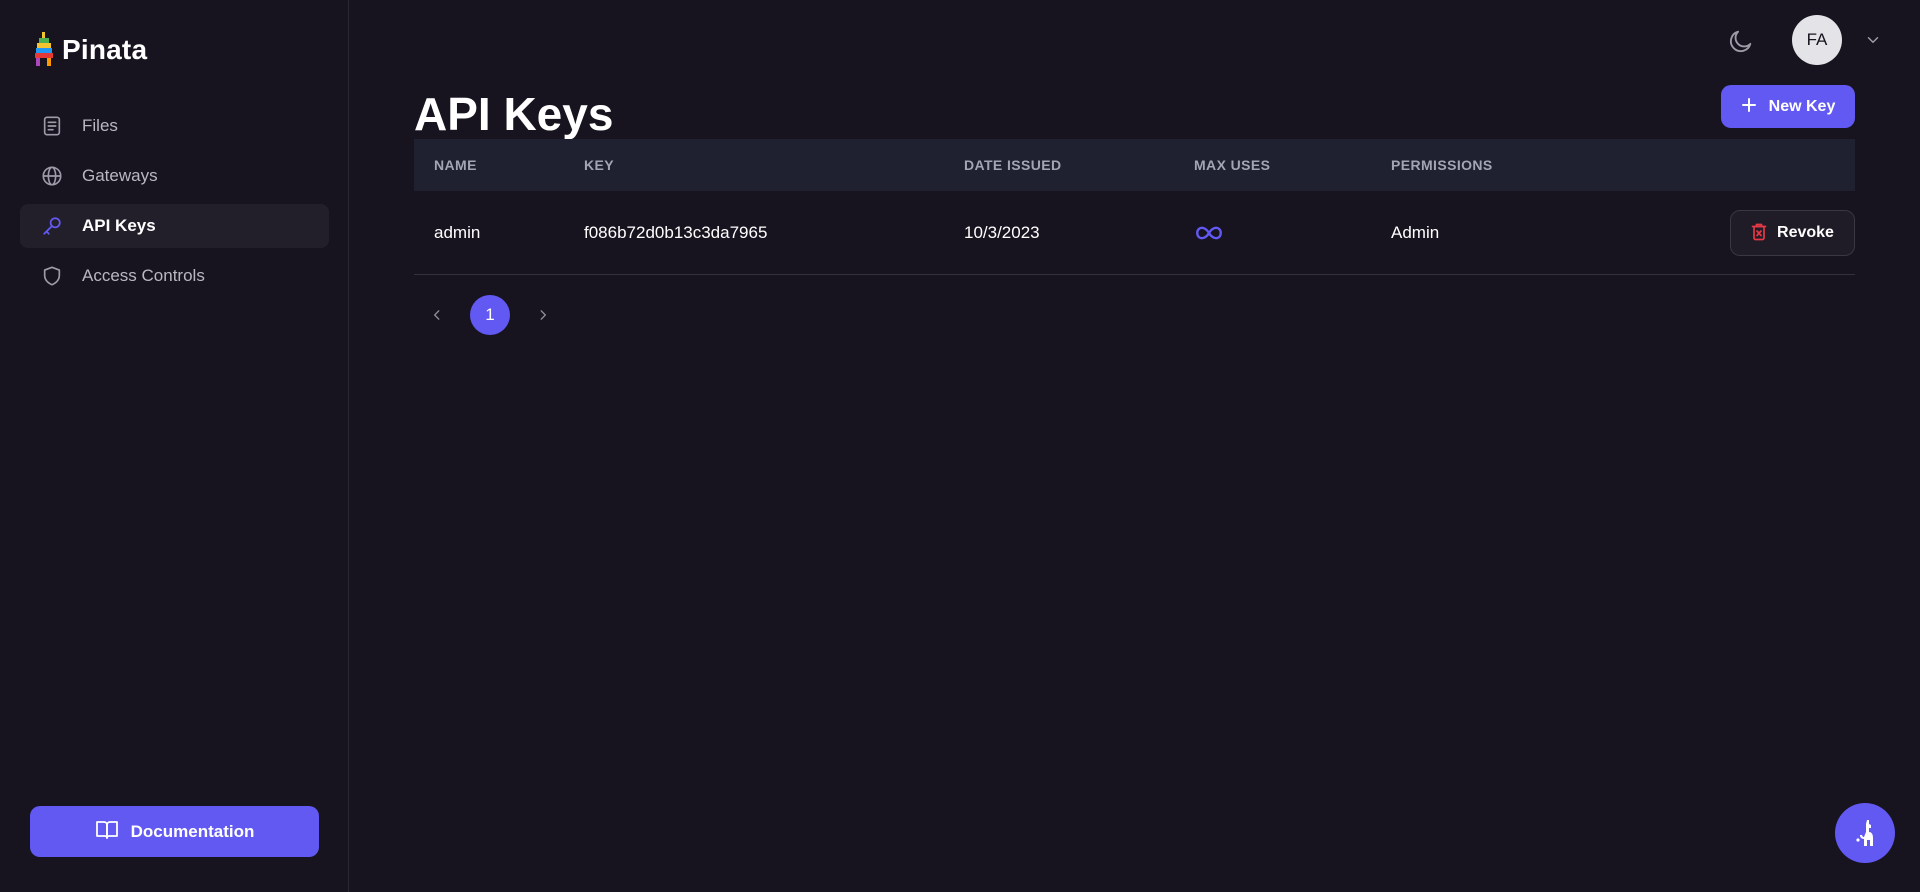 The height and width of the screenshot is (892, 1920). Describe the element at coordinates (1013, 165) in the screenshot. I see `column-header-date-issued: DATE ISSUED` at that location.